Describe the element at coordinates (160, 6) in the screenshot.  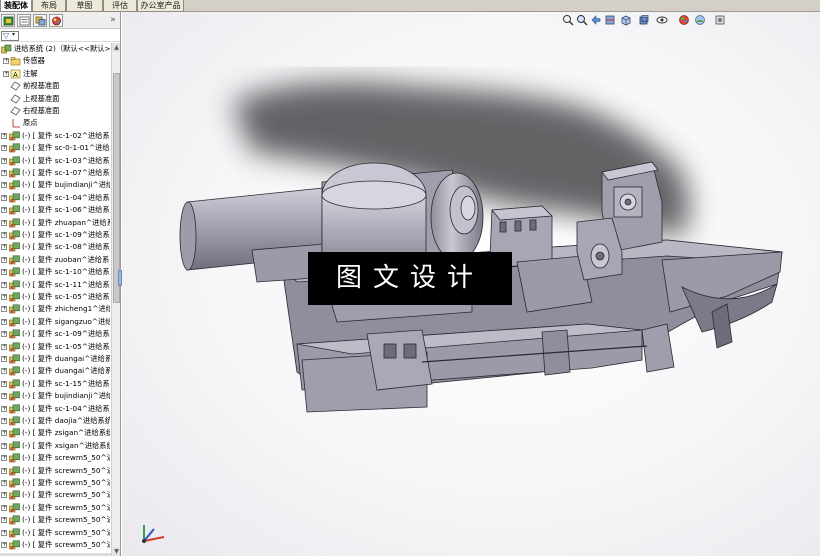
I see `tab-office-products: 办公室产品` at that location.